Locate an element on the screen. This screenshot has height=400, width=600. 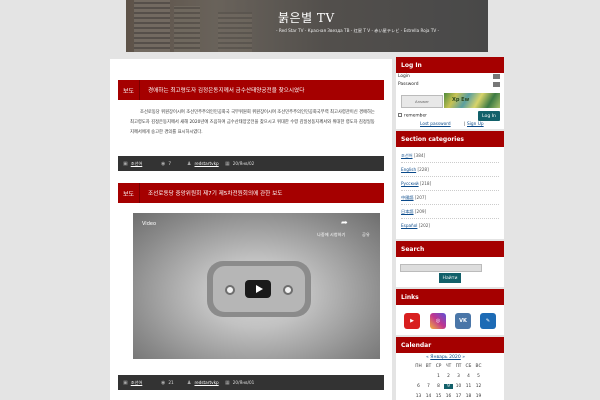
calendar-week-row: 13 14 15 16 17 18 19 is located at coordinates (450, 397).